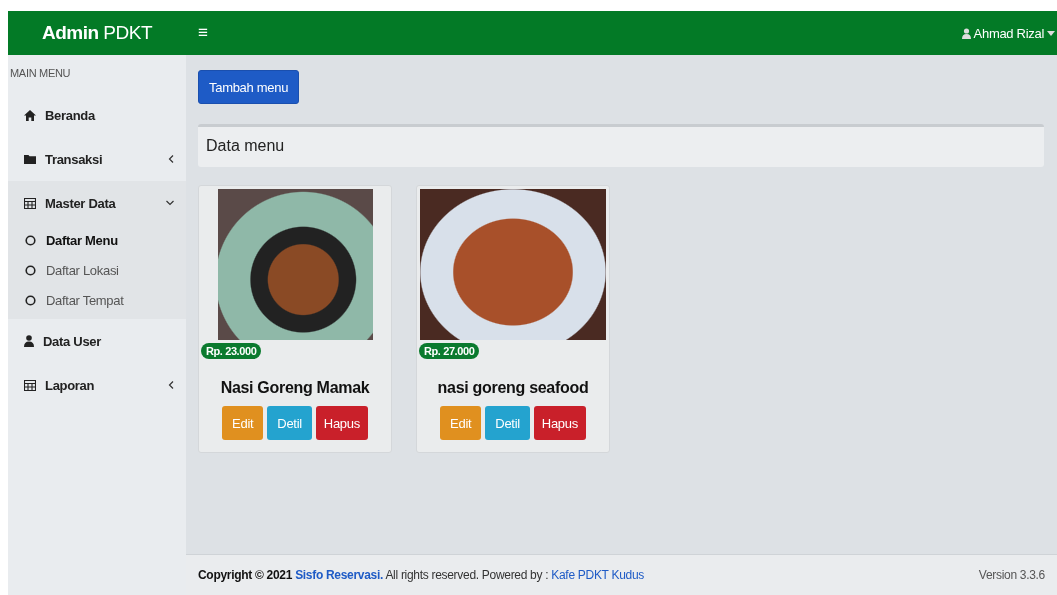 The height and width of the screenshot is (595, 1057). I want to click on add-menu-button: Tambah menu, so click(249, 87).